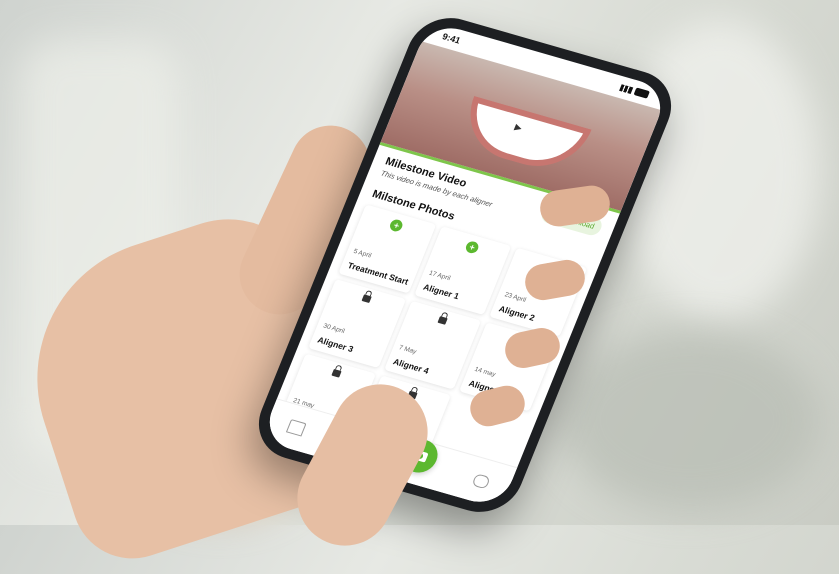 Image resolution: width=839 pixels, height=574 pixels. What do you see at coordinates (481, 480) in the screenshot?
I see `chat-icon` at bounding box center [481, 480].